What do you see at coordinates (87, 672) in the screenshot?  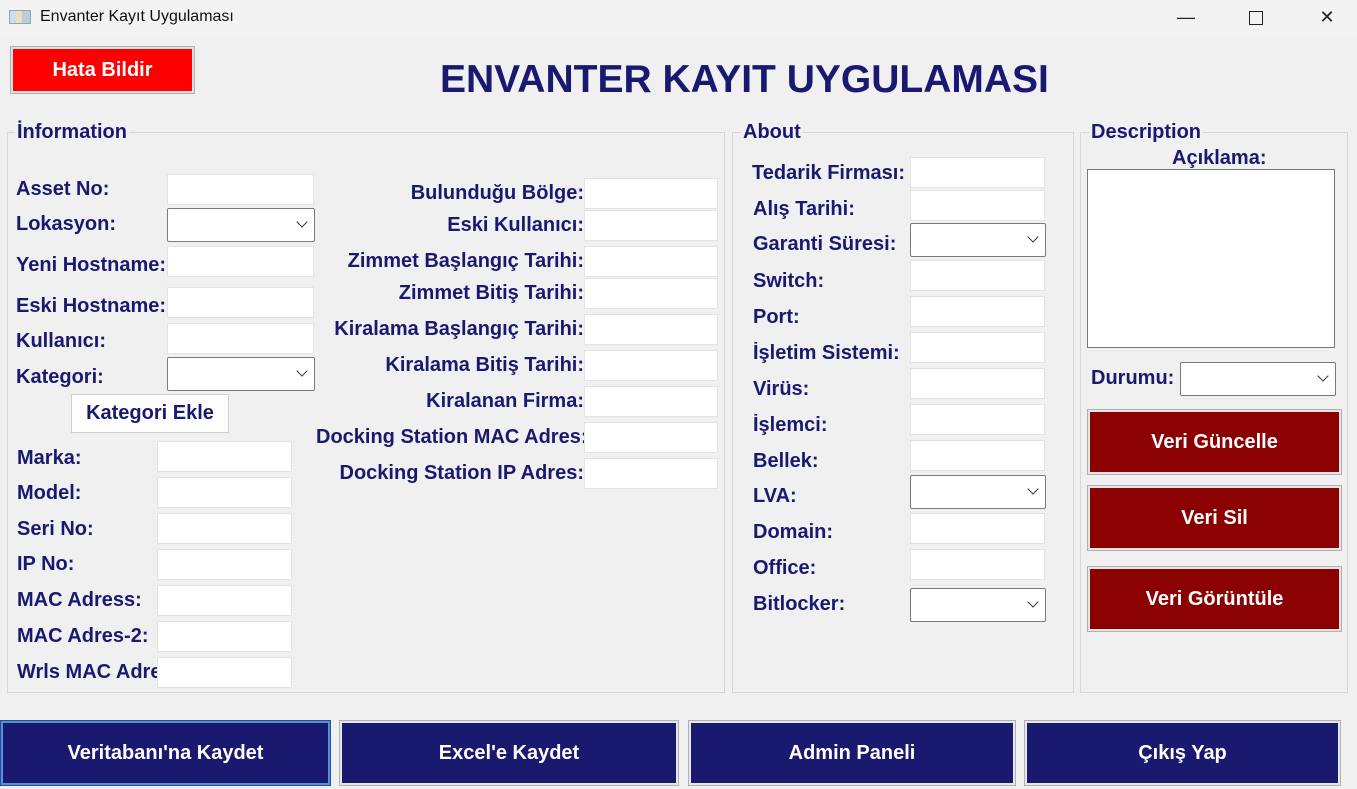 I see `wrls-mac-label: Wrls MAC Adres:` at bounding box center [87, 672].